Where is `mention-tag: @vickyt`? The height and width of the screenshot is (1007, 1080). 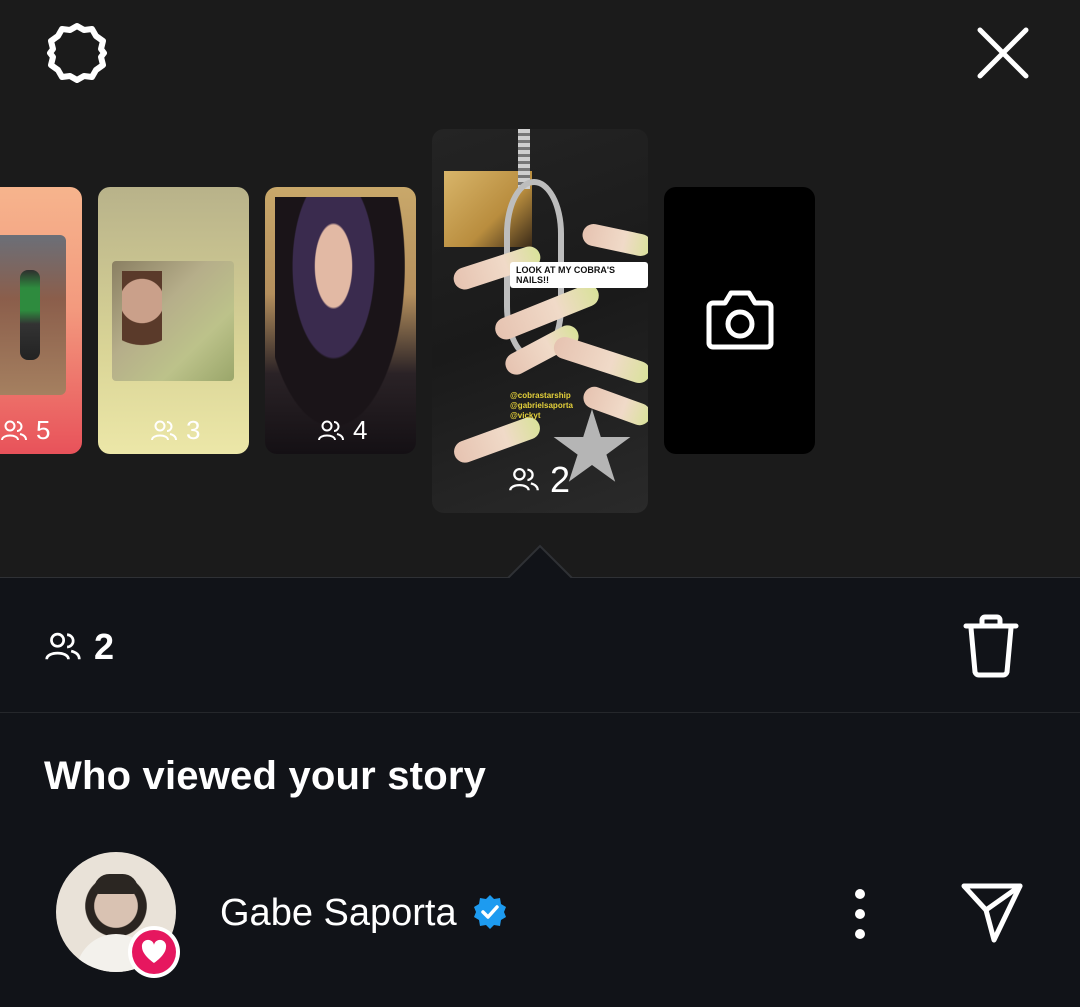 mention-tag: @vickyt is located at coordinates (525, 415).